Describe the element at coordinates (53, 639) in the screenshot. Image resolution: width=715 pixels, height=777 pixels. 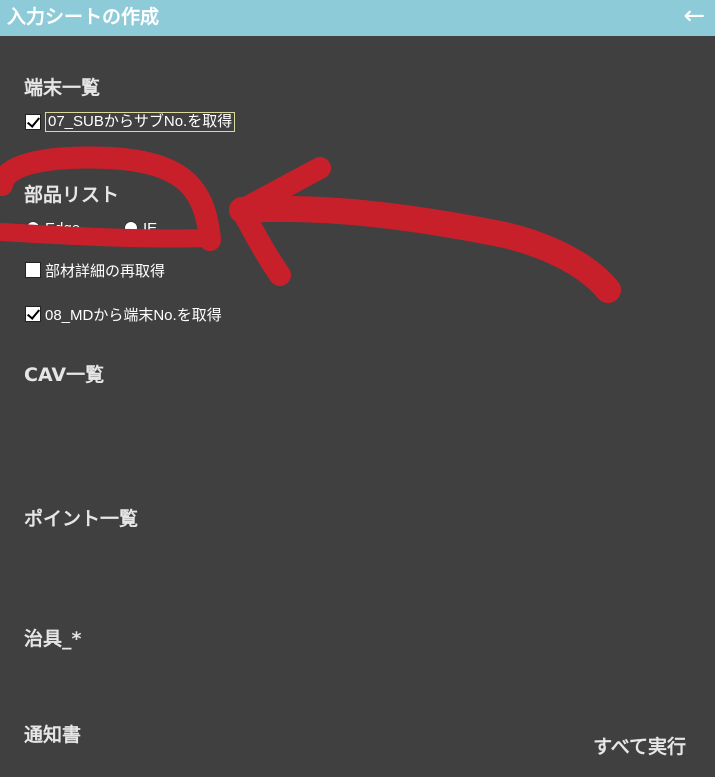
I see `section-title-jig: 治具_*` at that location.